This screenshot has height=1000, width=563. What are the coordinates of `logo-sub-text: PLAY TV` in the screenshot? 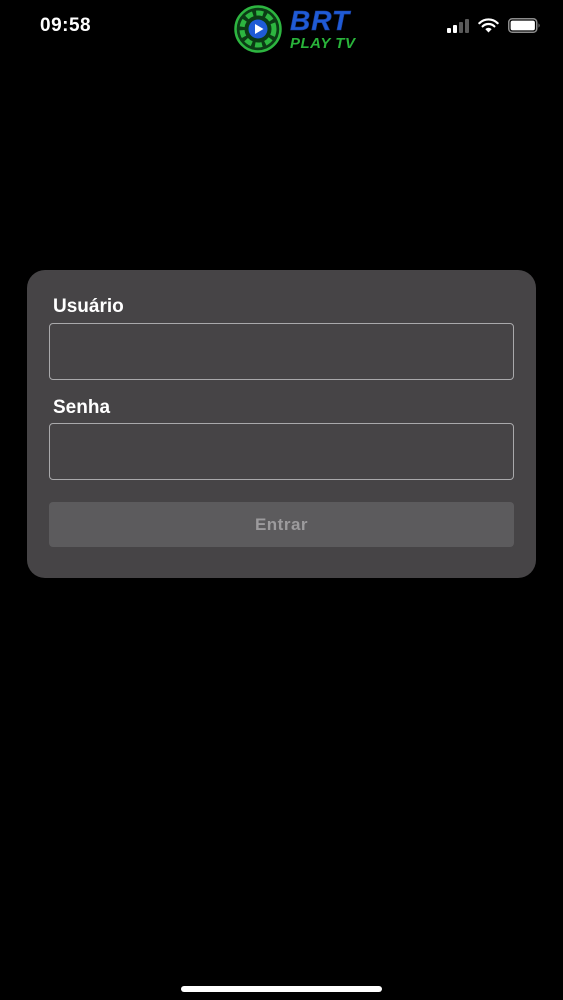 It's located at (323, 43).